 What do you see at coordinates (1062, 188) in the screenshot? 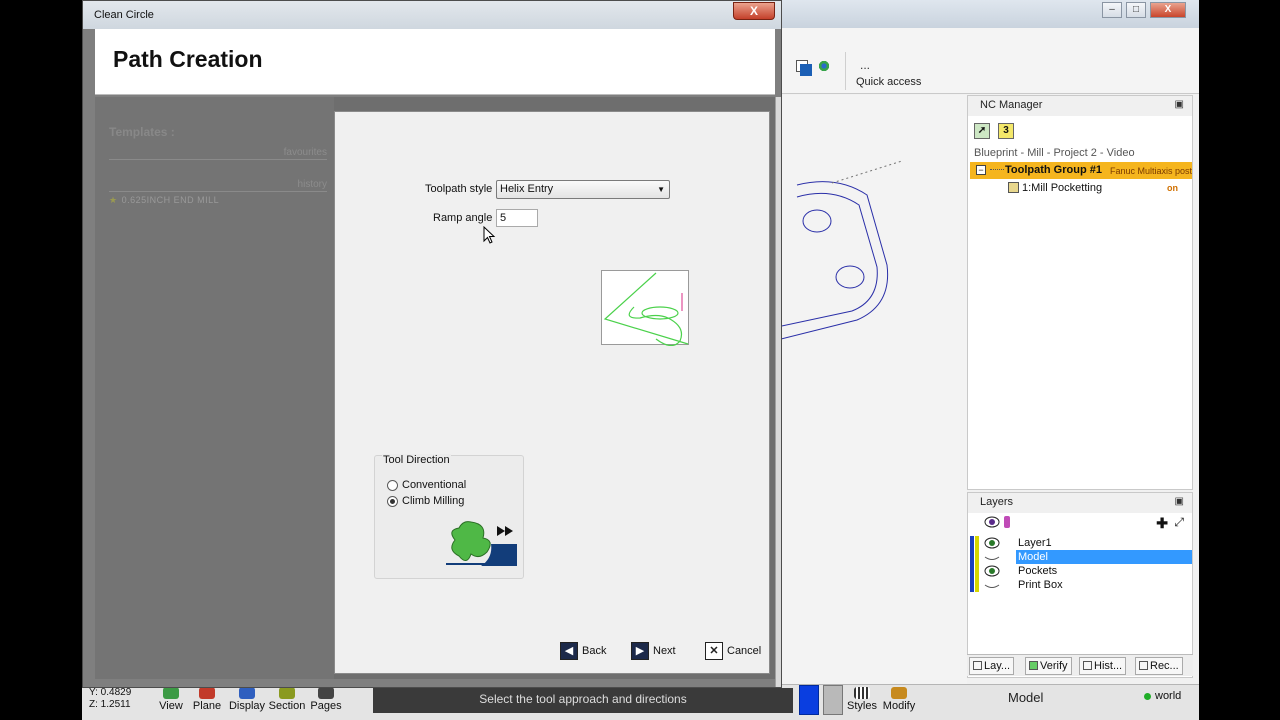
I see `operation-label: 1:Mill Pocketting` at bounding box center [1062, 188].